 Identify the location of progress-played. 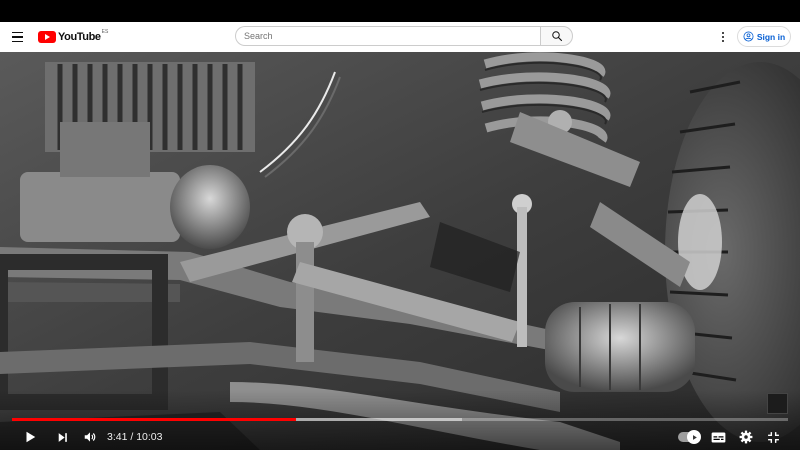
(154, 419).